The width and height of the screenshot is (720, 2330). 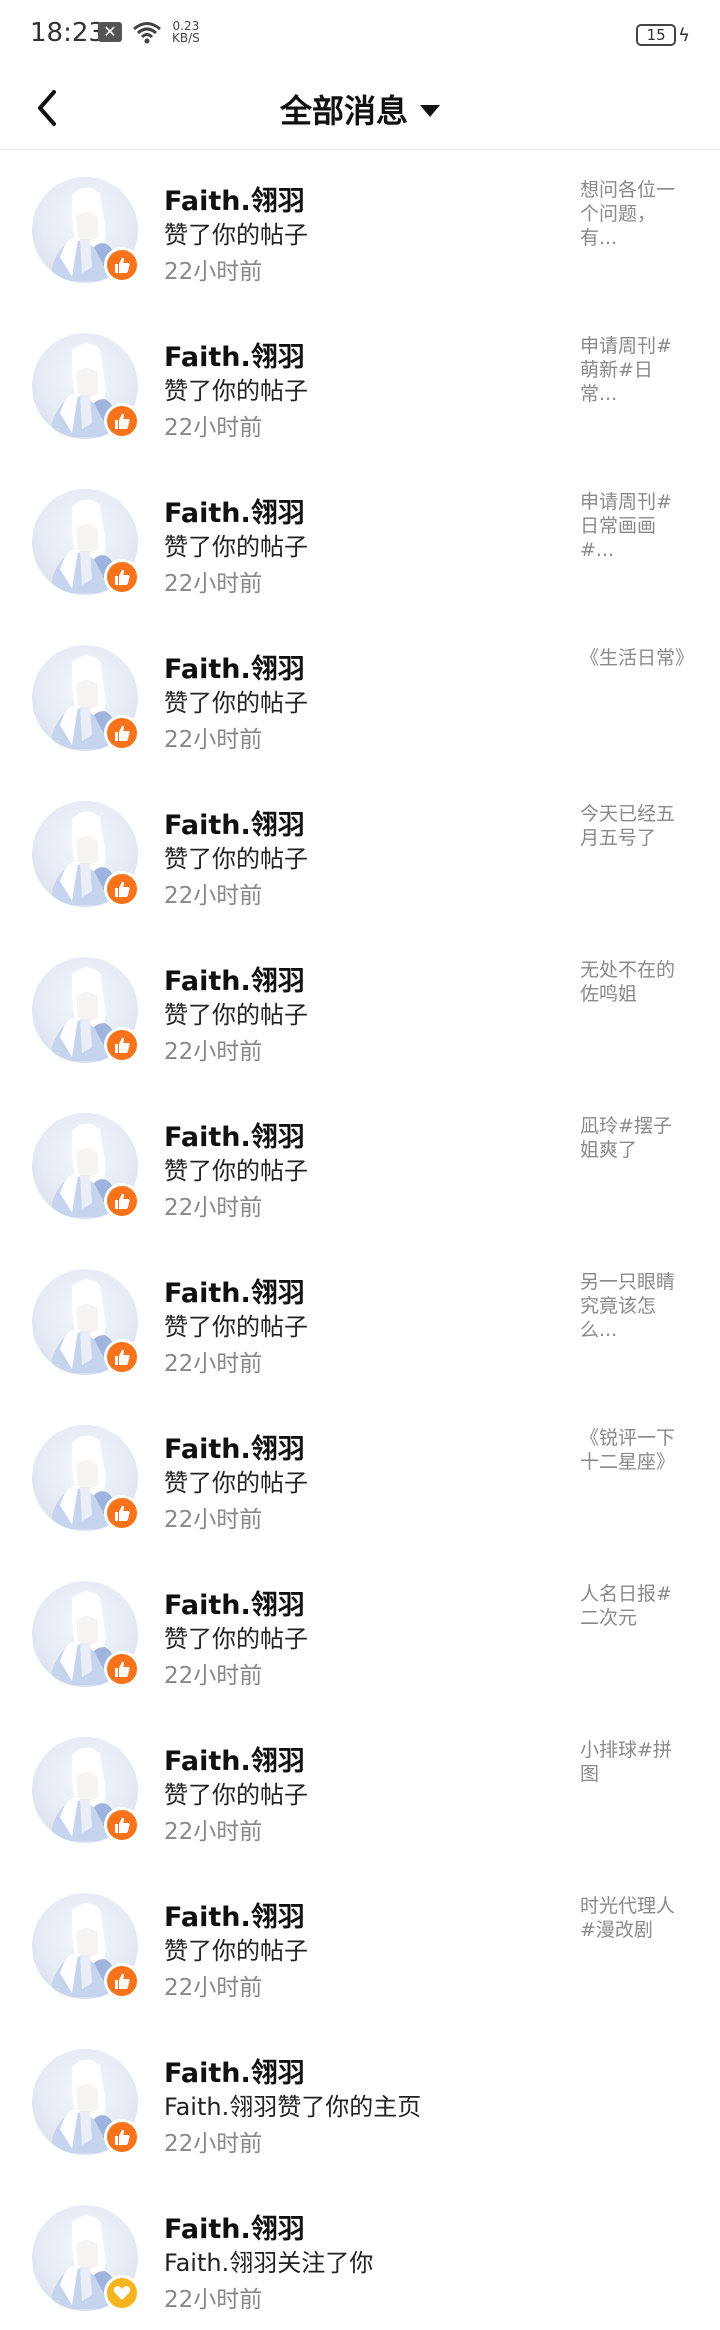 What do you see at coordinates (635, 1138) in the screenshot?
I see `post-snippet: 凪玲#摆子姐爽了` at bounding box center [635, 1138].